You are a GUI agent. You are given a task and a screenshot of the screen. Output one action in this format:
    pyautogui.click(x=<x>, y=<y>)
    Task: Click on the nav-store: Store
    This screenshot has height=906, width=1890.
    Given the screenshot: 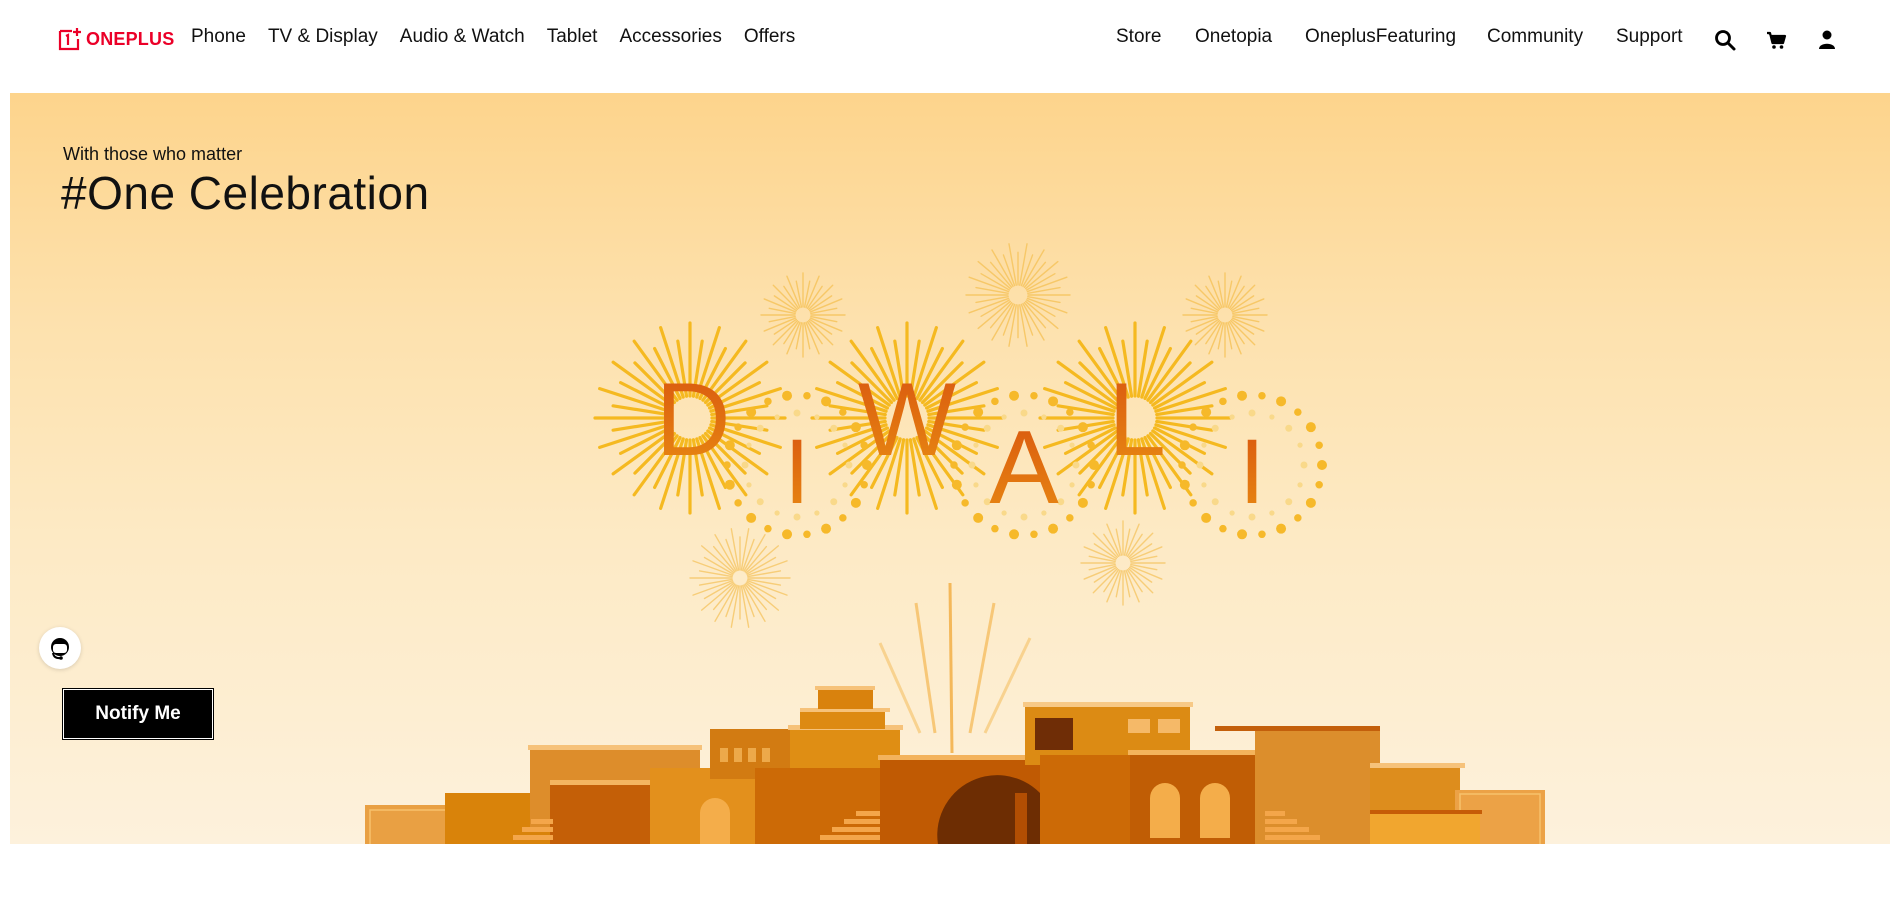 What is the action you would take?
    pyautogui.click(x=1138, y=37)
    